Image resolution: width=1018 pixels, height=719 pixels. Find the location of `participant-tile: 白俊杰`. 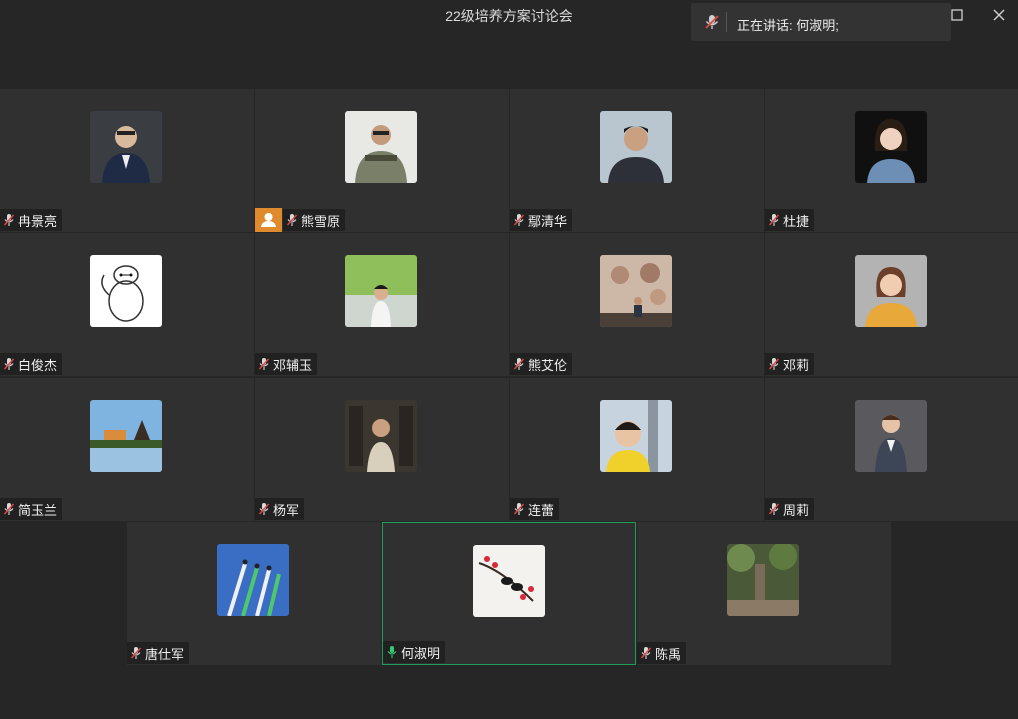

participant-tile: 白俊杰 is located at coordinates (127, 304).